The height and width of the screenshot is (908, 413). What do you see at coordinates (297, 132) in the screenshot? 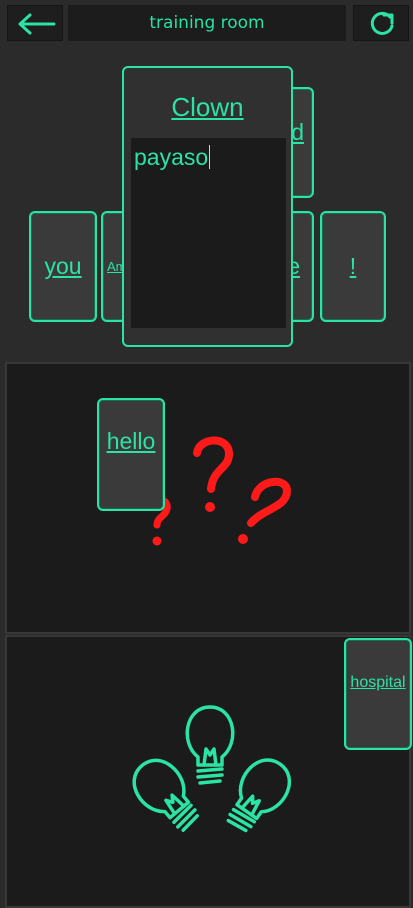
I see `word-card-label: d` at bounding box center [297, 132].